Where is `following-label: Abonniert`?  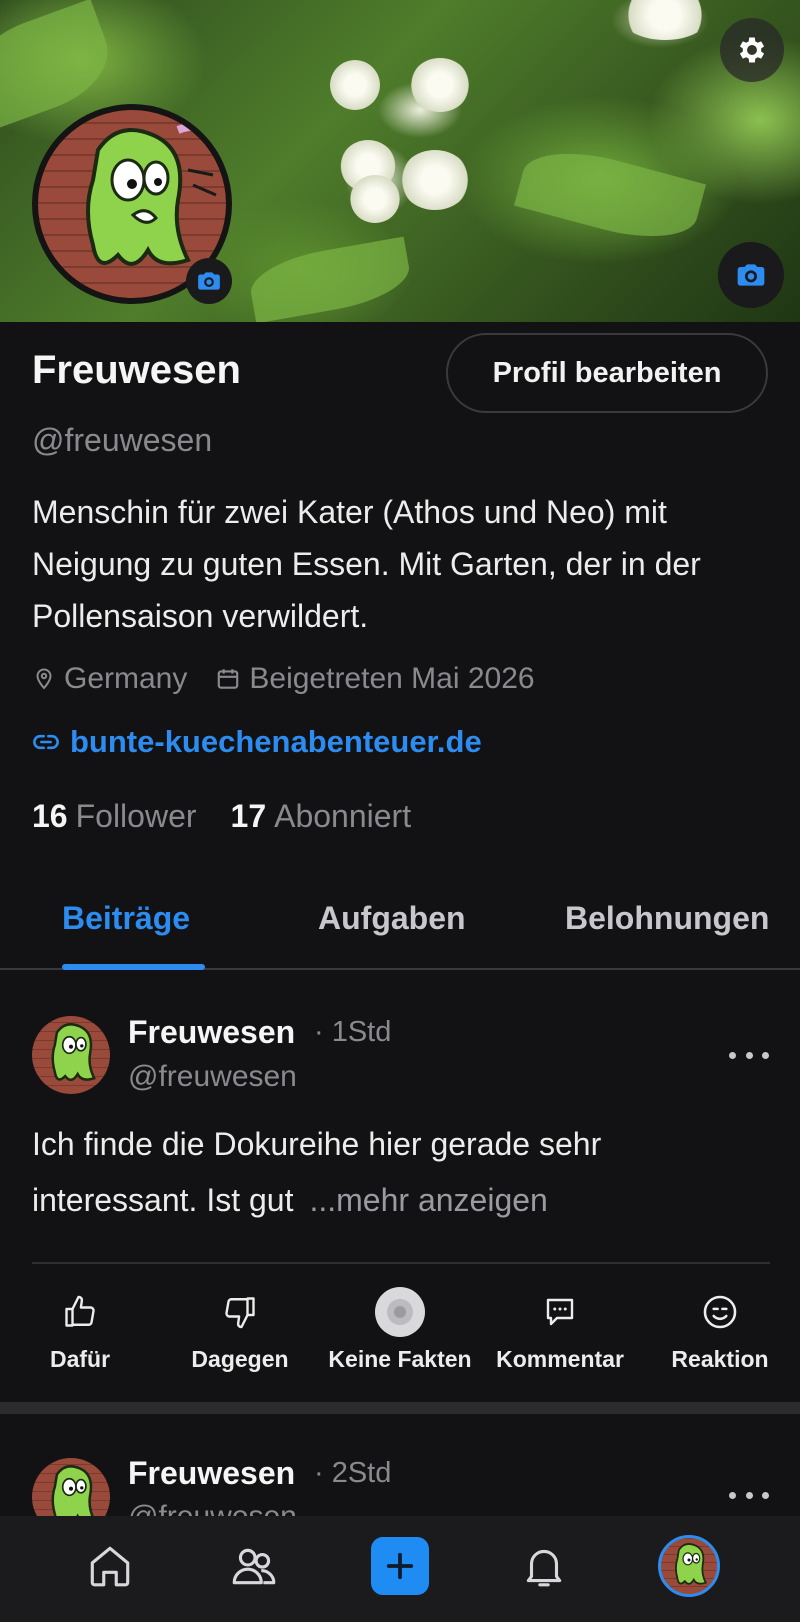 following-label: Abonniert is located at coordinates (343, 816).